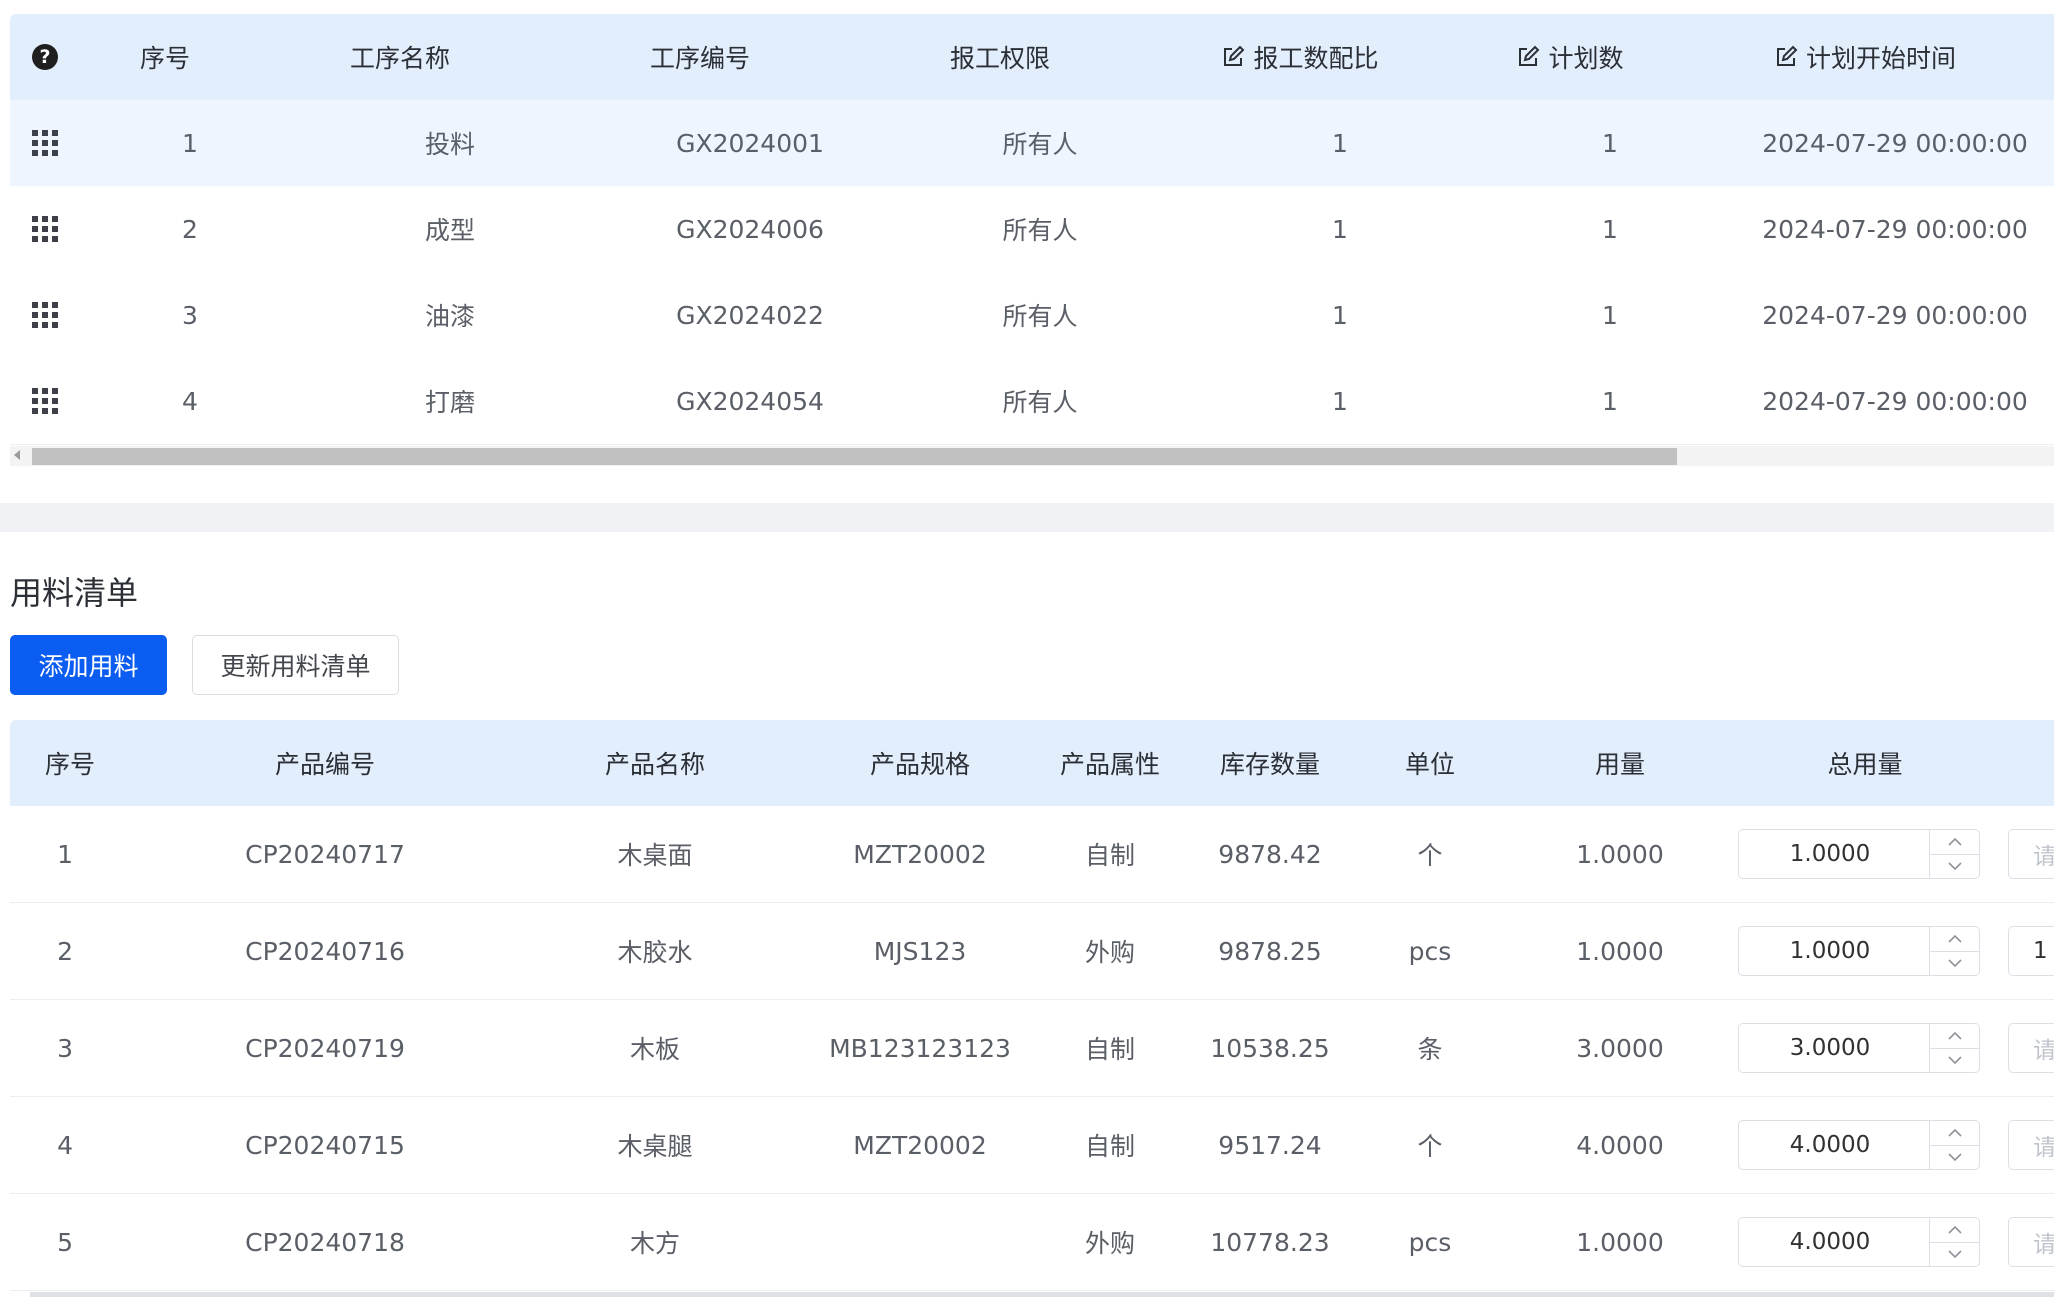 This screenshot has height=1297, width=2054. I want to click on add-material-button: 添加用料, so click(88, 665).